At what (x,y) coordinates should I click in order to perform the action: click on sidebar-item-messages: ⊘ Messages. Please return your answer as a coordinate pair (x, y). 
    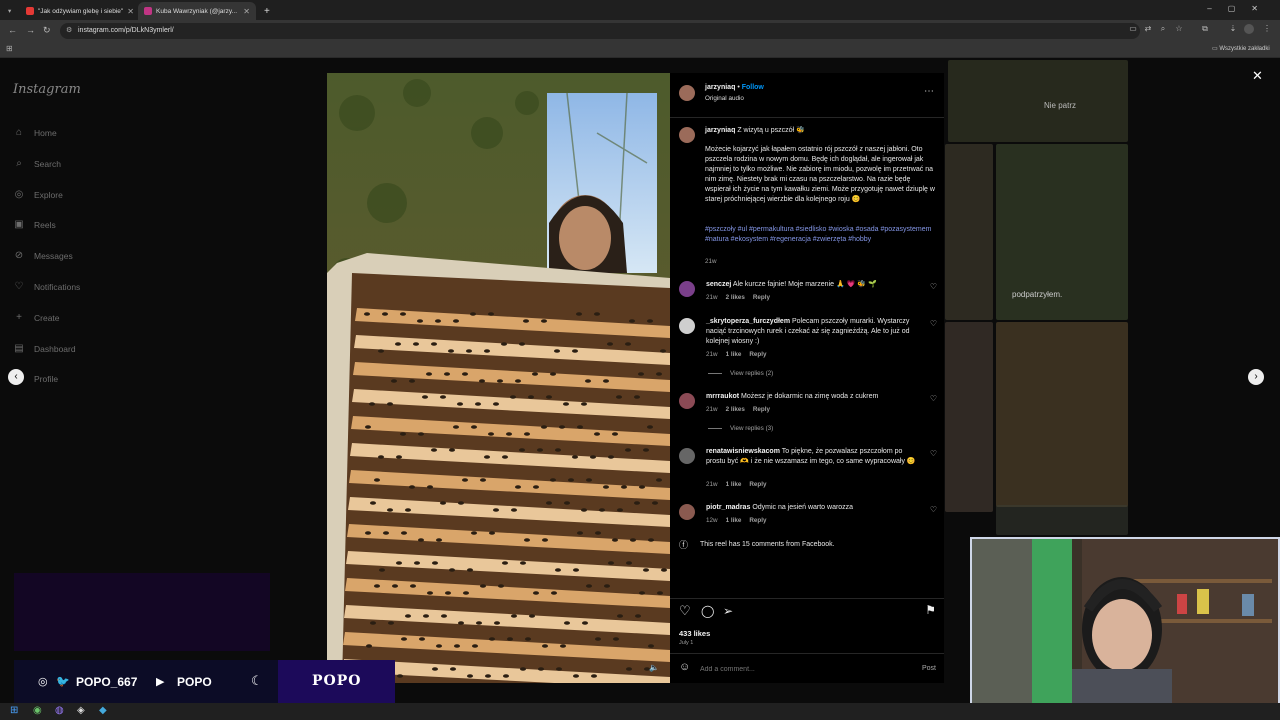
    Looking at the image, I should click on (43, 256).